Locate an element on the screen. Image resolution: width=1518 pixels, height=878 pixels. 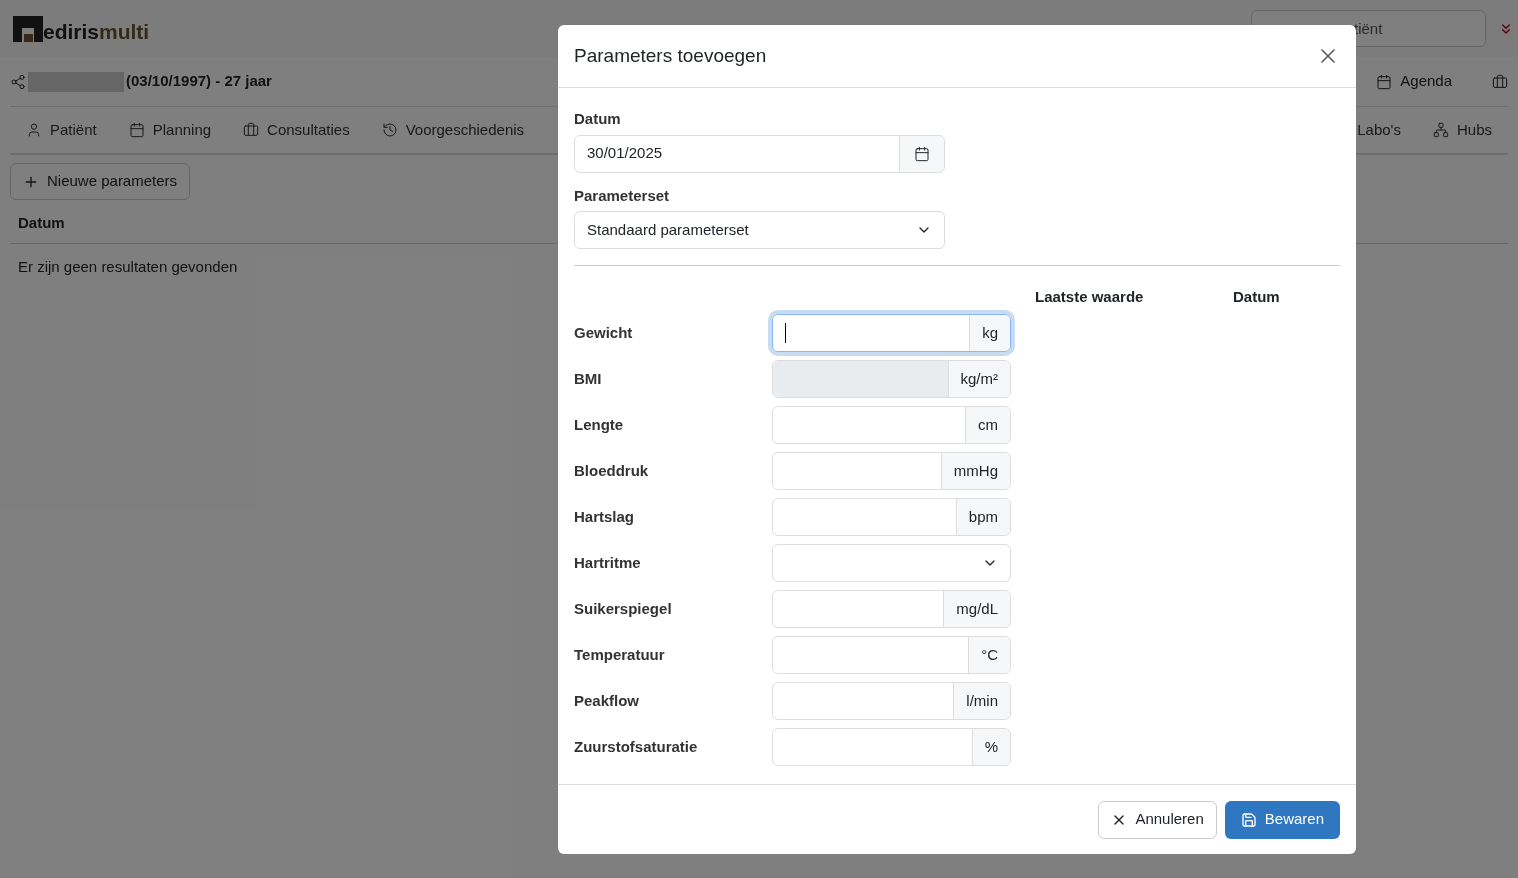
parameter-label: Suikerspiegel is located at coordinates (623, 608).